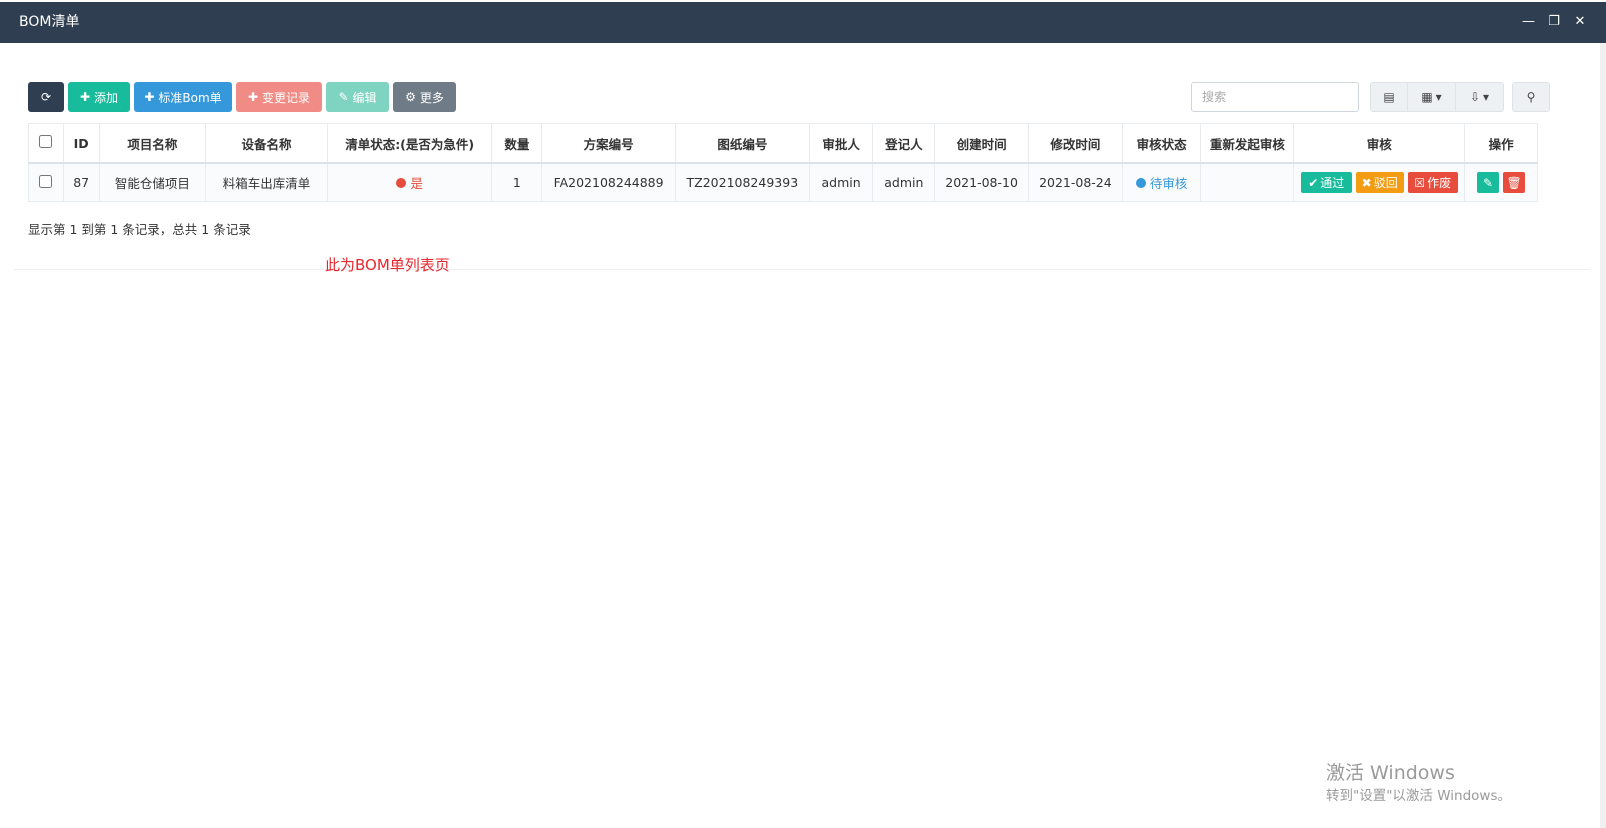  What do you see at coordinates (190, 97) in the screenshot?
I see `standard-bom-label: 标准Bom单` at bounding box center [190, 97].